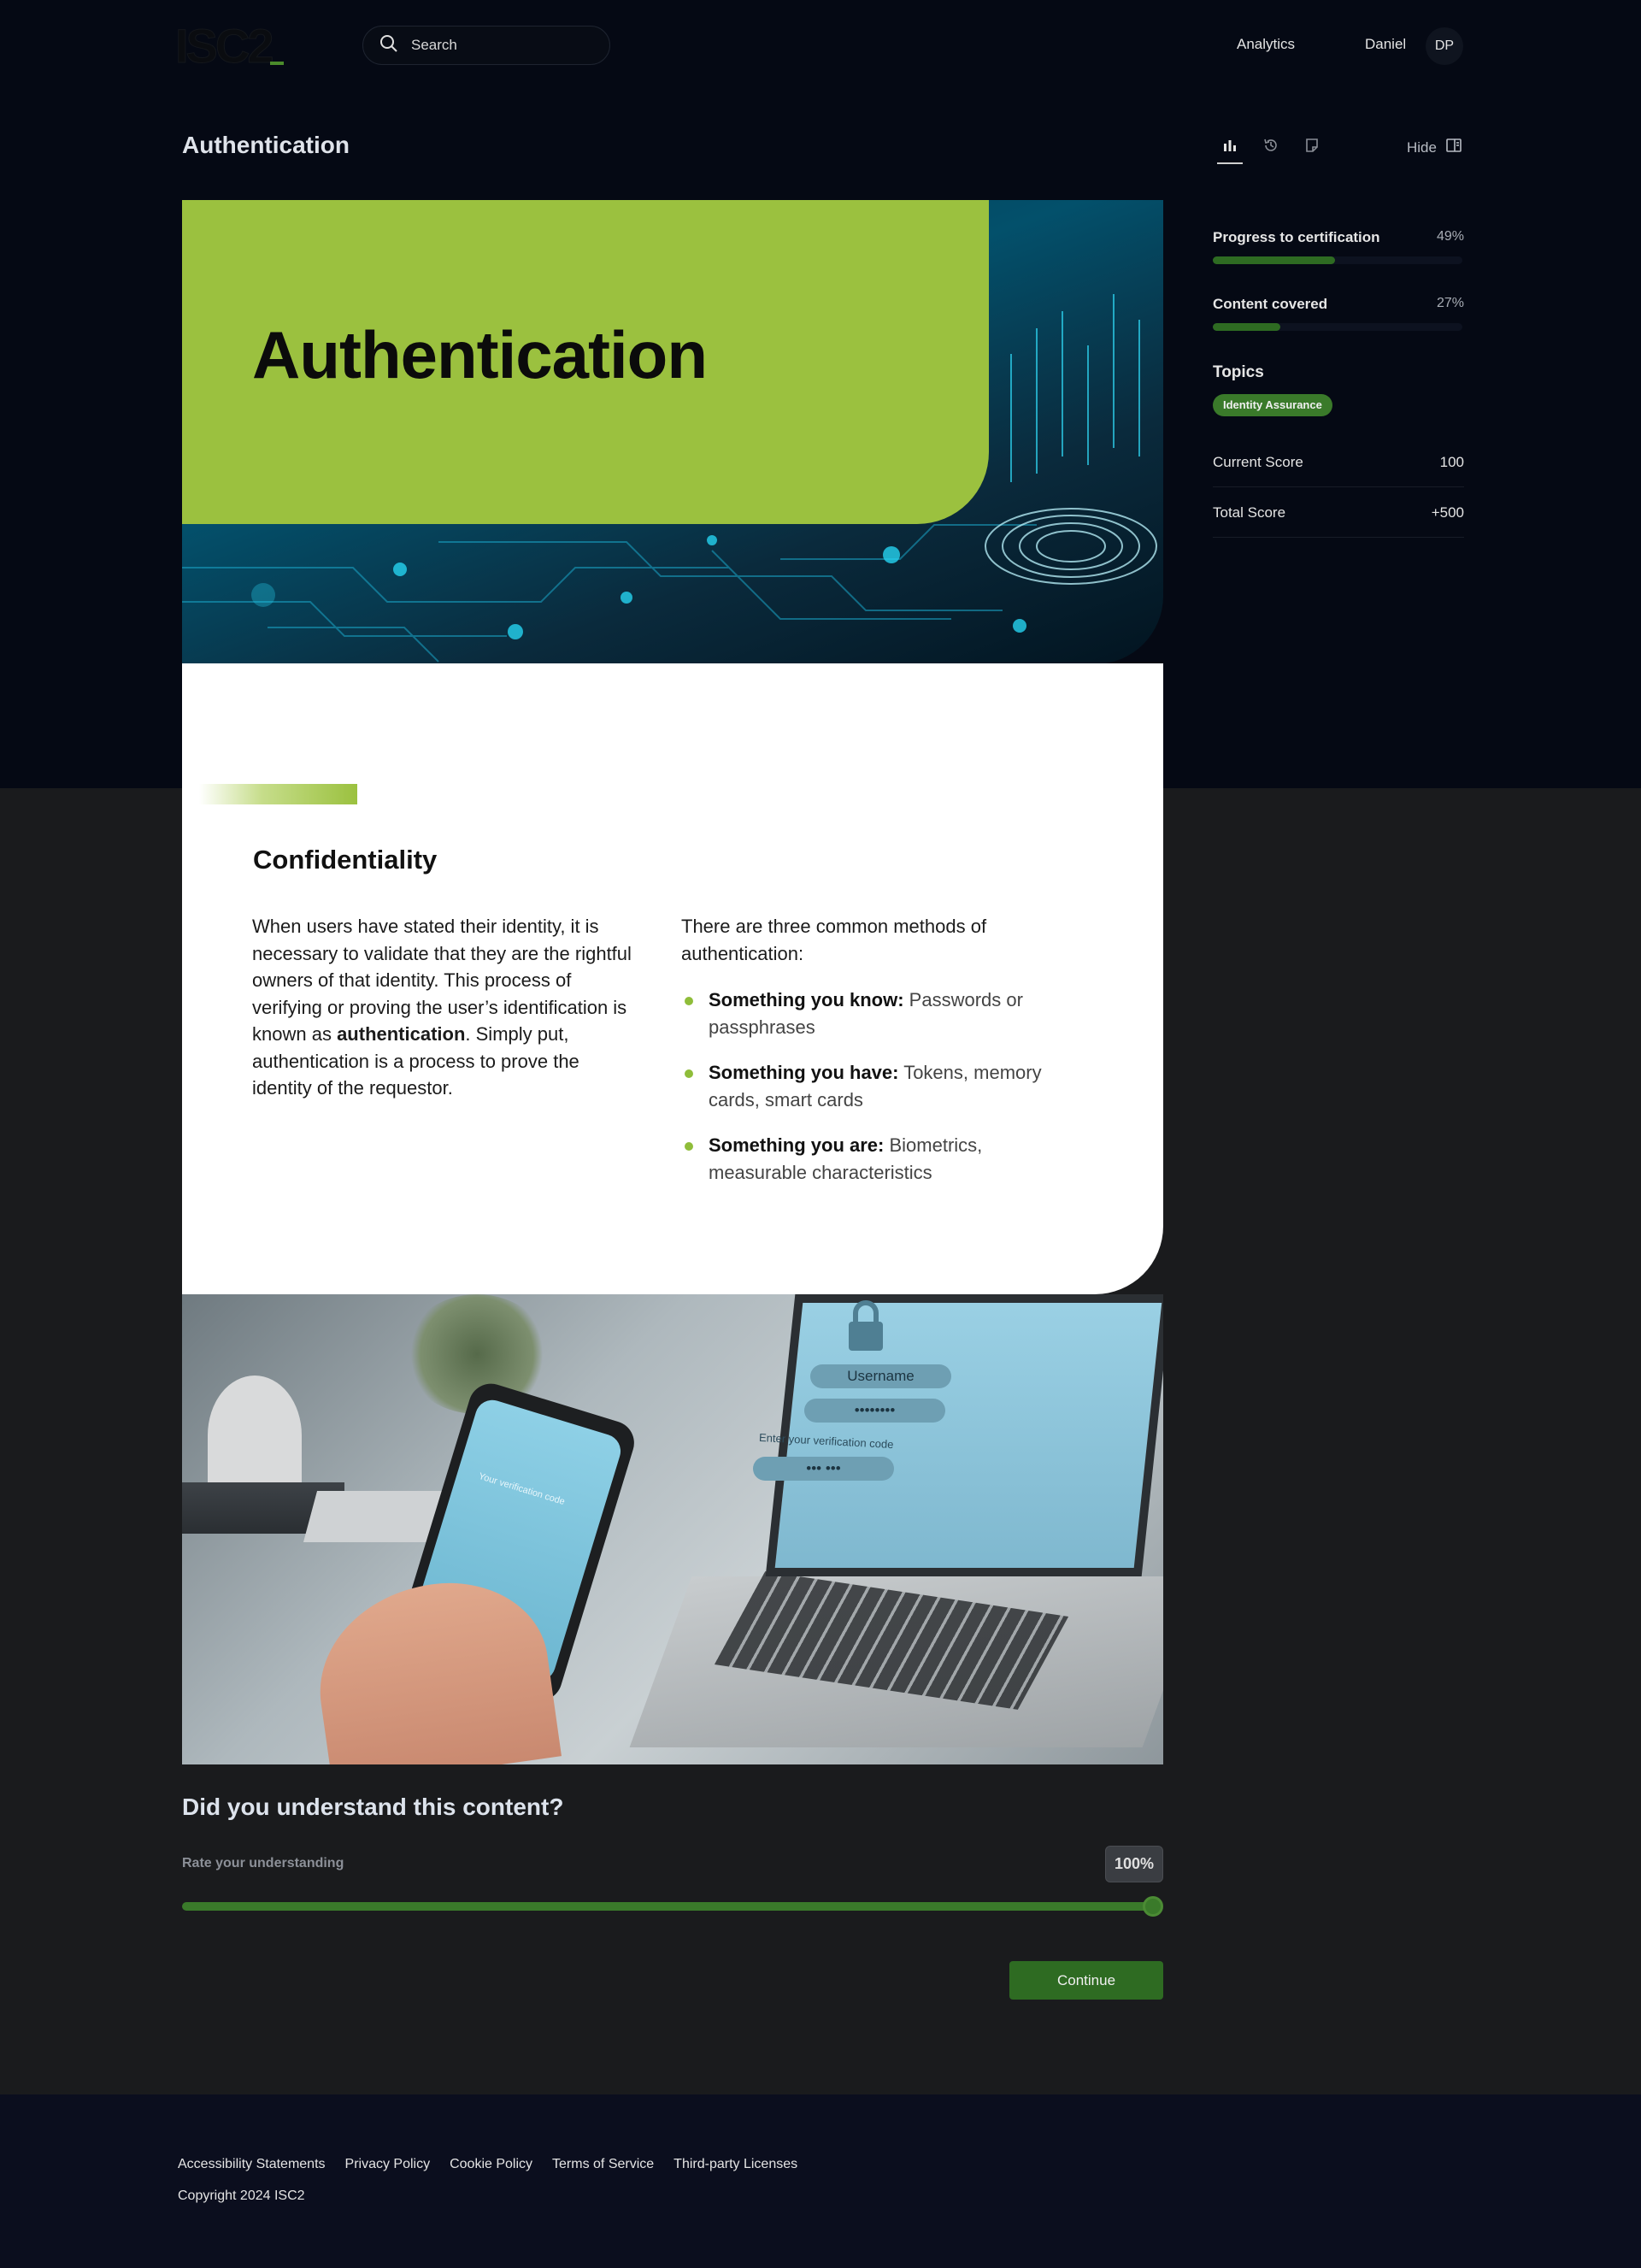 The height and width of the screenshot is (2268, 1641). Describe the element at coordinates (1272, 405) in the screenshot. I see `topic-chip: Identity Assurance` at that location.